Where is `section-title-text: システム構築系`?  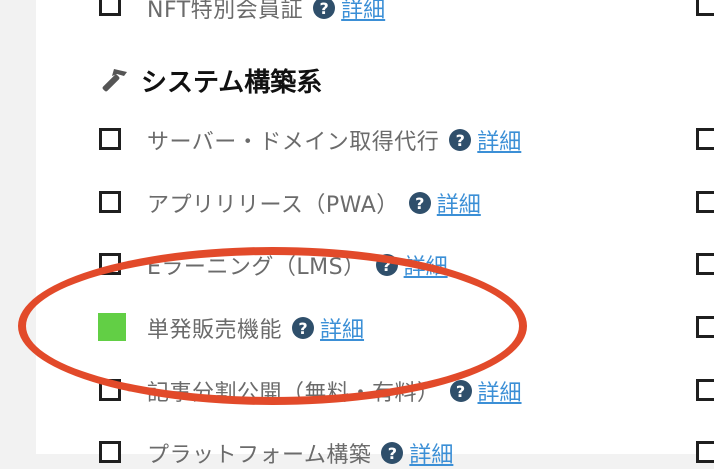
section-title-text: システム構築系 is located at coordinates (232, 83).